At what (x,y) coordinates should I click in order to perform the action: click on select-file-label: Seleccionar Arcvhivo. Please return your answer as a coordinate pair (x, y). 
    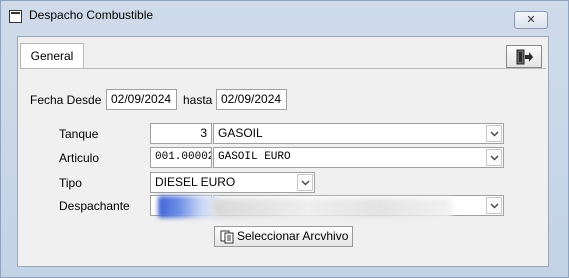
    Looking at the image, I should click on (293, 236).